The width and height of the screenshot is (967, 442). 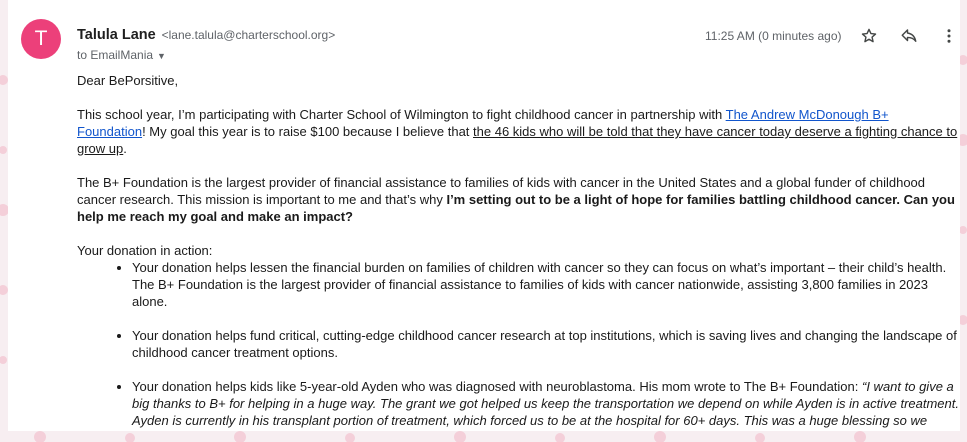 What do you see at coordinates (249, 35) in the screenshot?
I see `sender-email: <lane.talula@charterschool.org>` at bounding box center [249, 35].